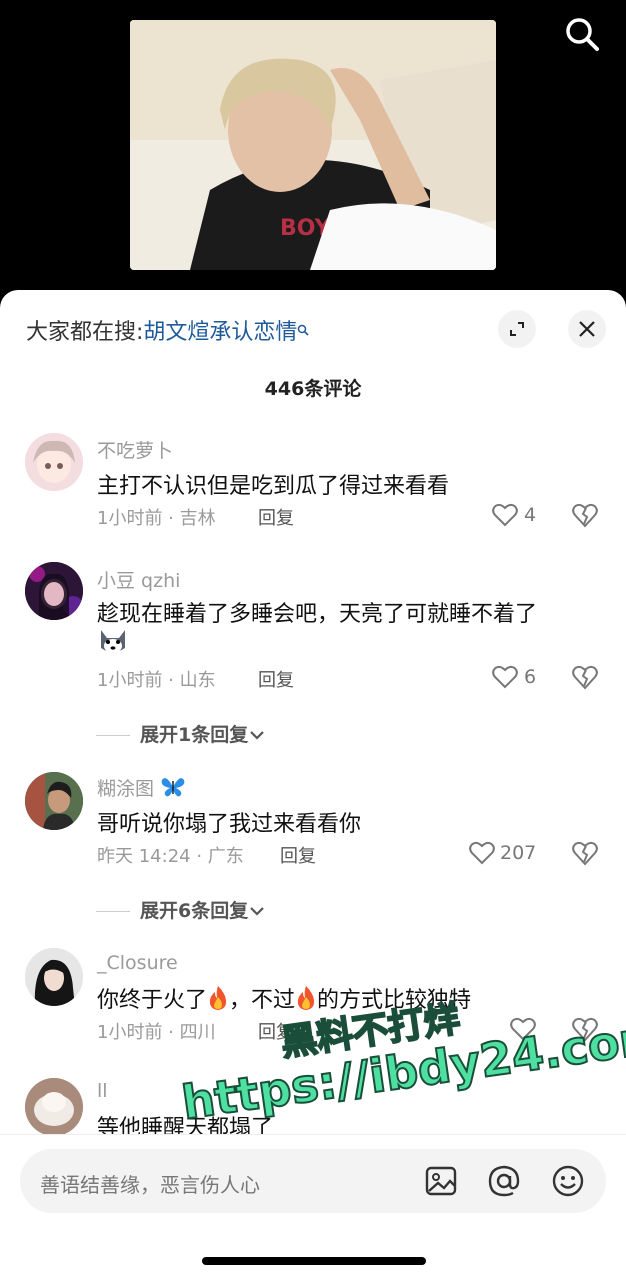 This screenshot has height=1280, width=626. I want to click on comment-meta: 1小时前 · 四川, so click(156, 1032).